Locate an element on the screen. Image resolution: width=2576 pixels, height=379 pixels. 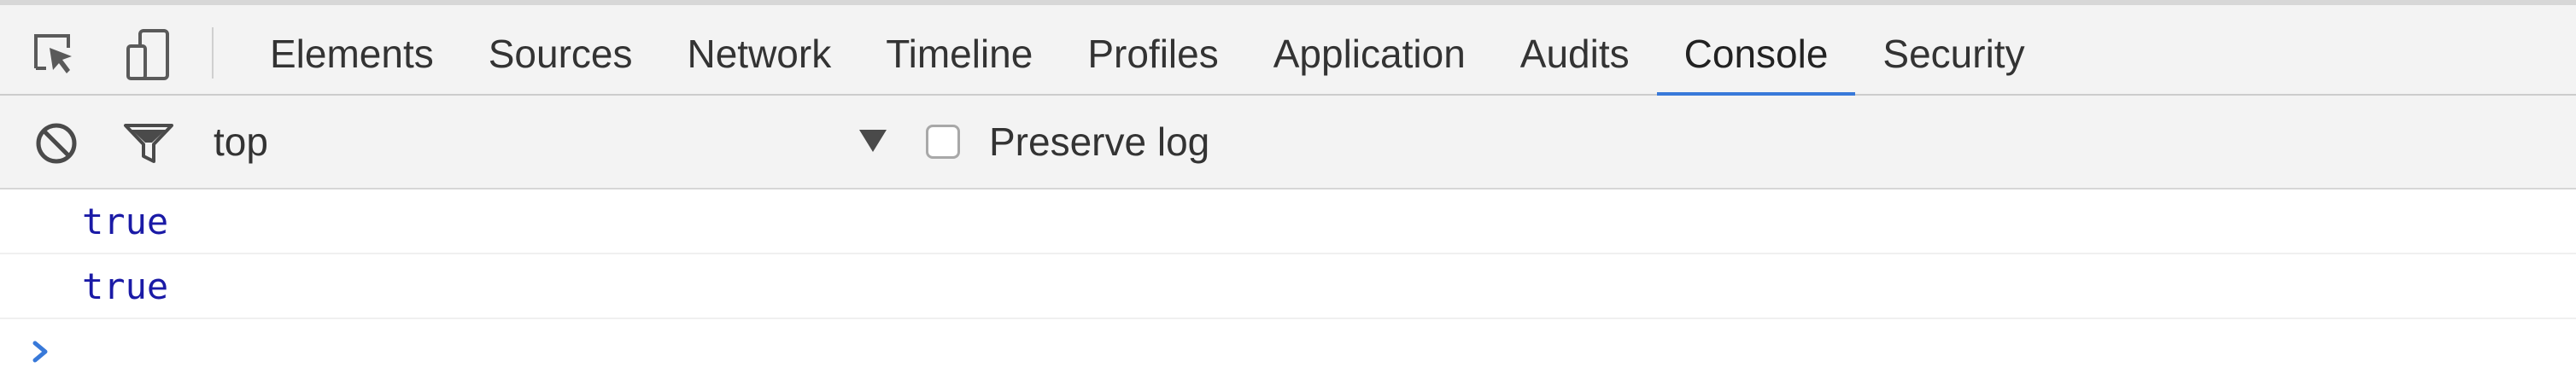
tab-console: Console is located at coordinates (1756, 51).